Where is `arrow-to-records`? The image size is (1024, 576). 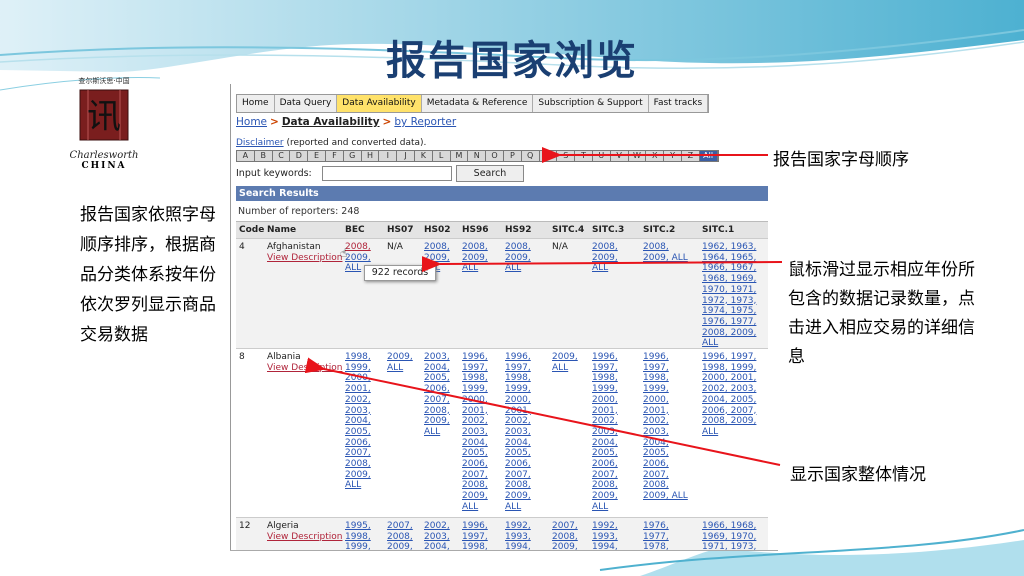 arrow-to-records is located at coordinates (602, 264).